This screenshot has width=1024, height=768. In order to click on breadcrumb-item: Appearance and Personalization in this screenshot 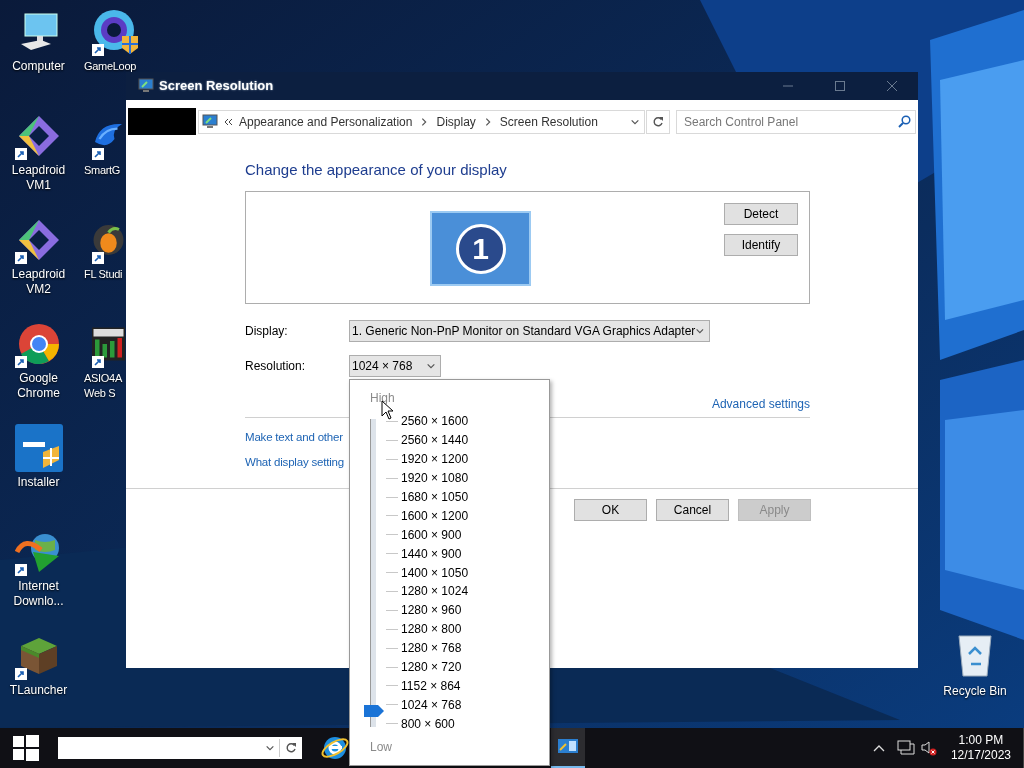, I will do `click(326, 121)`.